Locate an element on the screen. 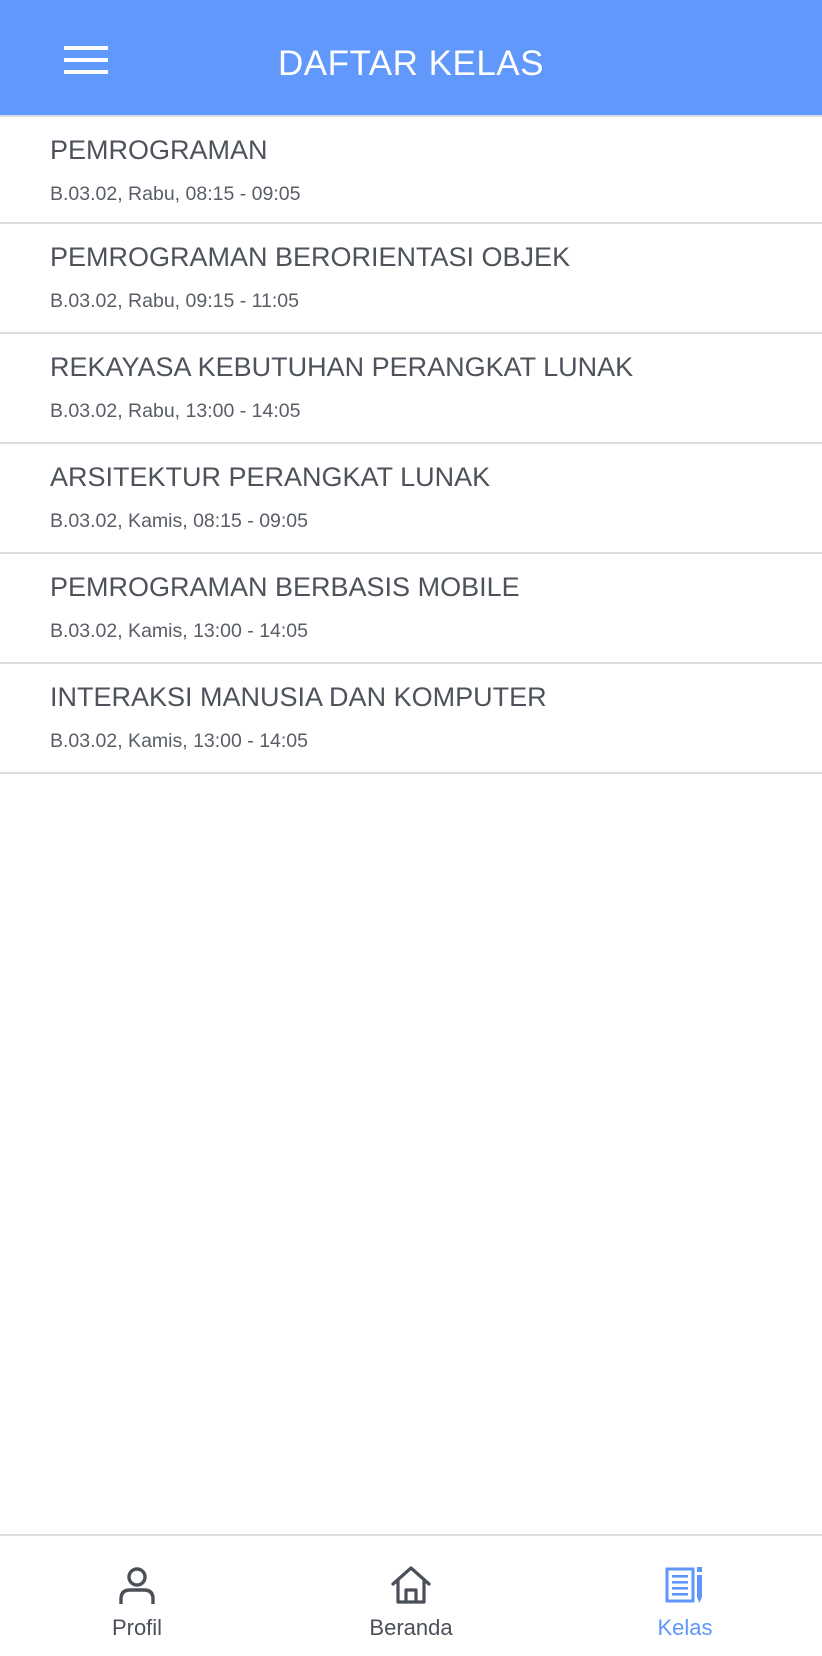  nav-label: Beranda is located at coordinates (411, 1627).